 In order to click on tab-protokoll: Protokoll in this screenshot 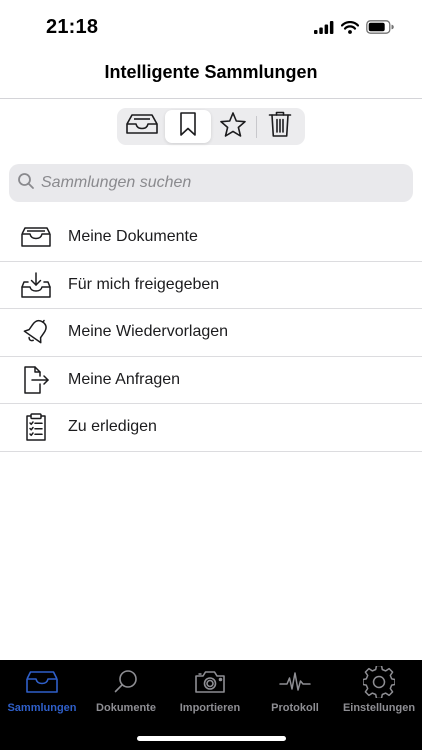, I will do `click(295, 690)`.